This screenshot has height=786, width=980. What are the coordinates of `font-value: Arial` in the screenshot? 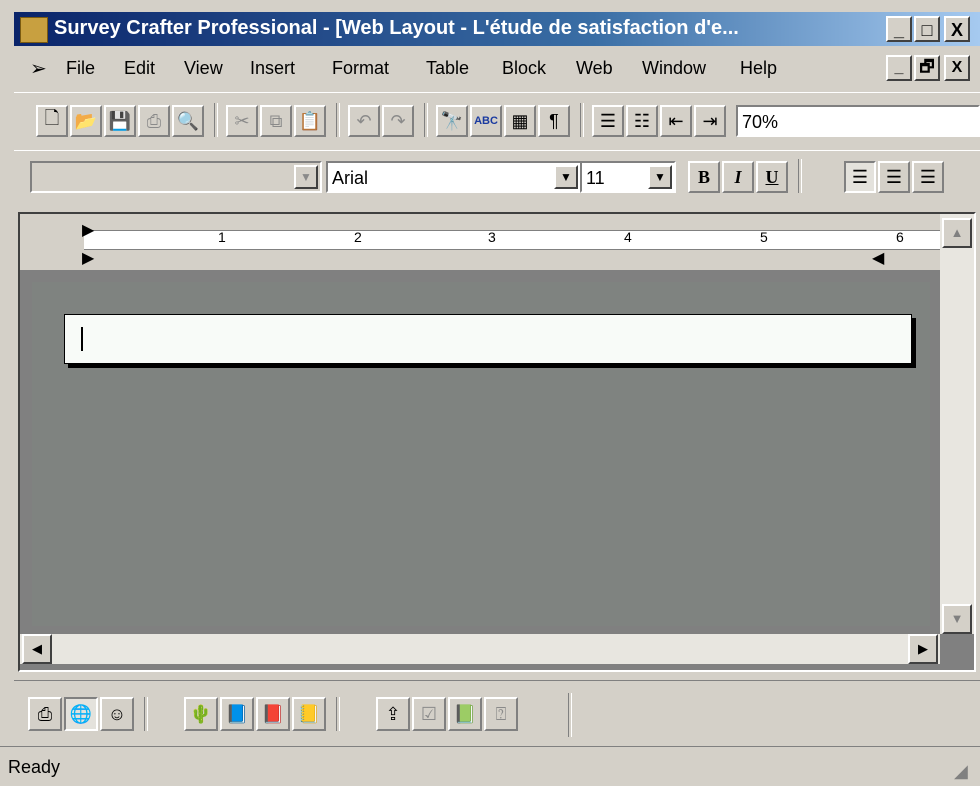 It's located at (350, 178).